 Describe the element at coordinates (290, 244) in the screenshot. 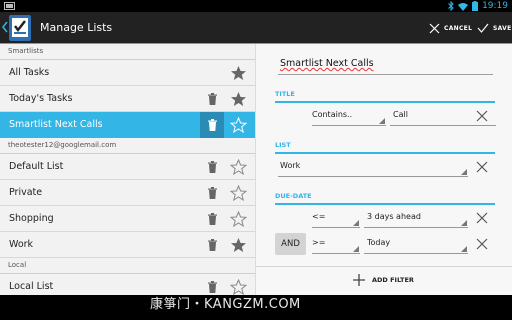

I see `and-connector-button: AND` at that location.